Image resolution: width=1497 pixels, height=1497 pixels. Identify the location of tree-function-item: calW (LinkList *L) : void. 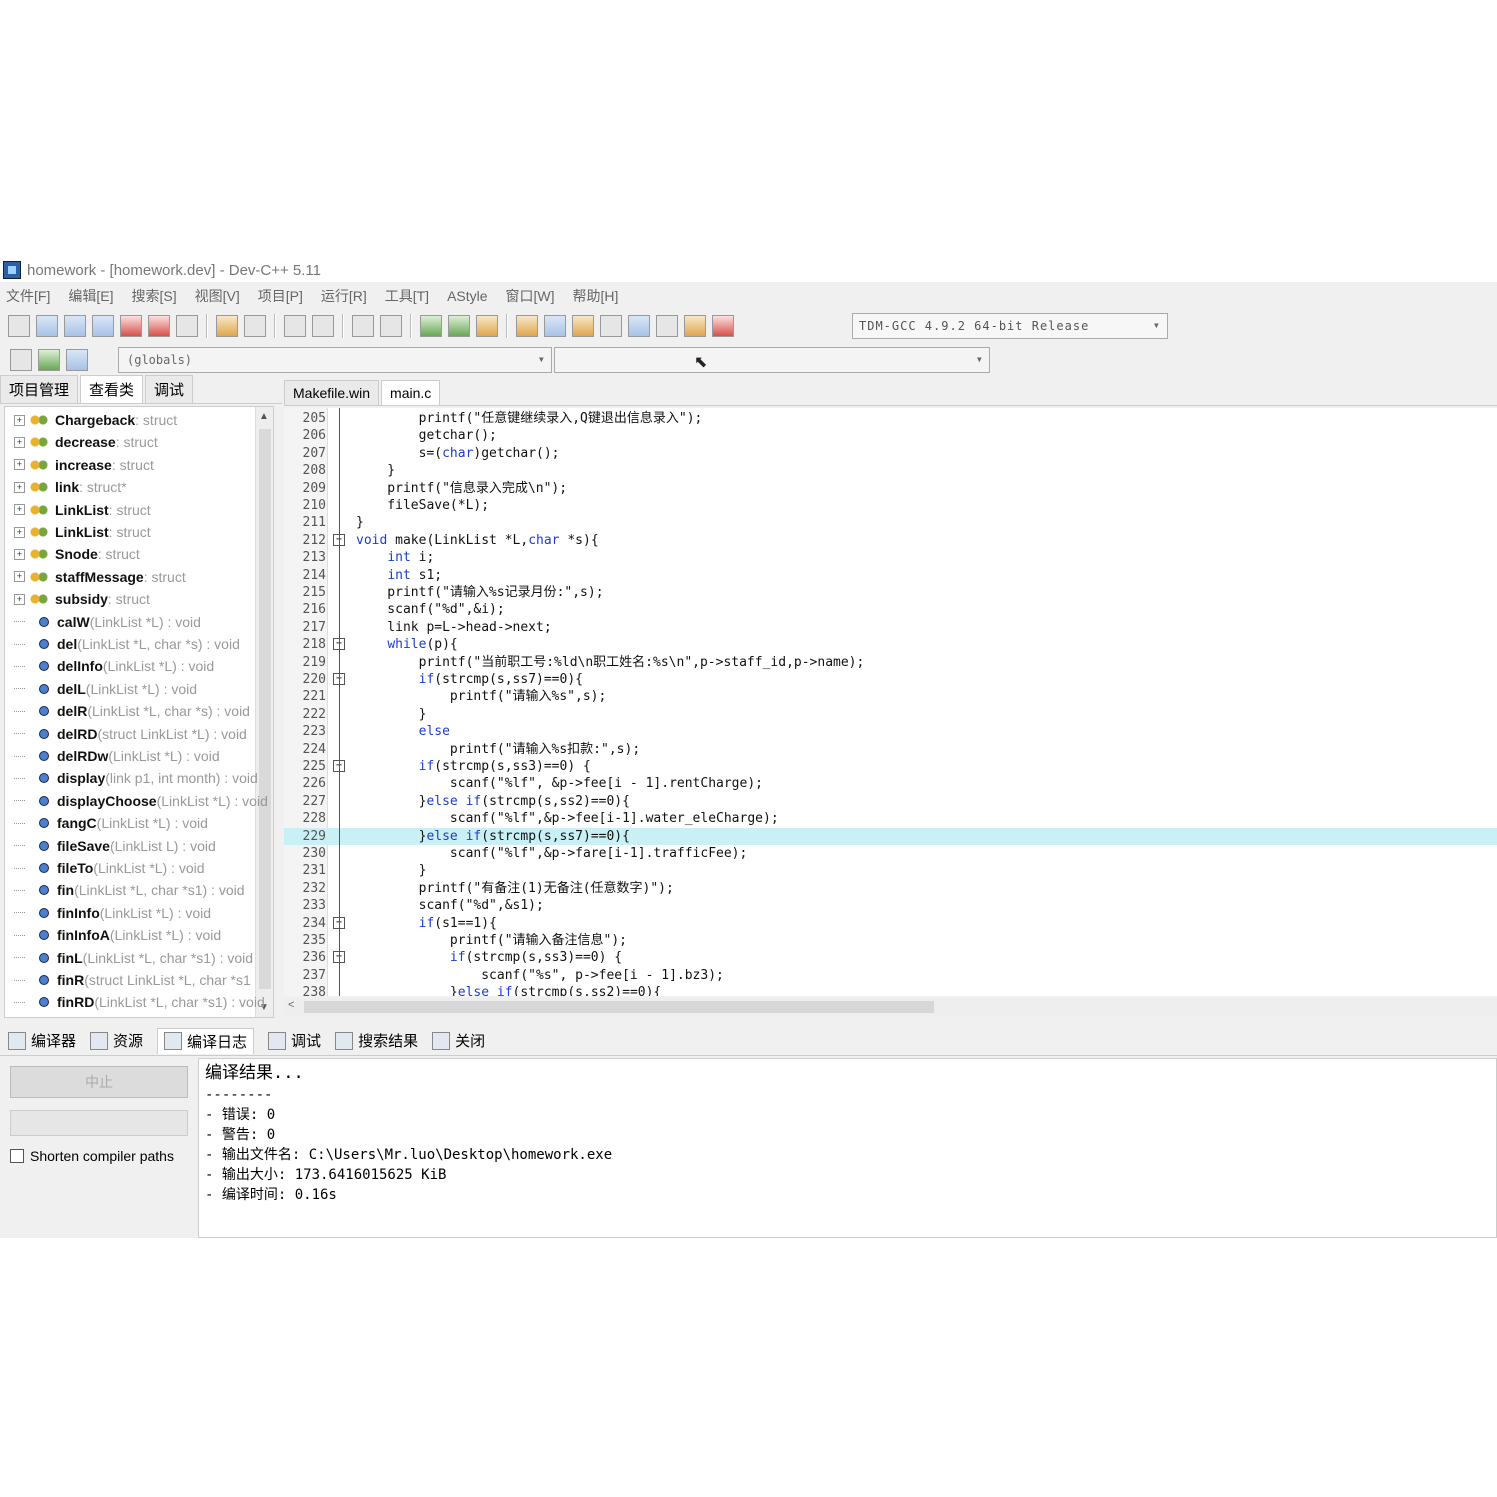
(103, 622).